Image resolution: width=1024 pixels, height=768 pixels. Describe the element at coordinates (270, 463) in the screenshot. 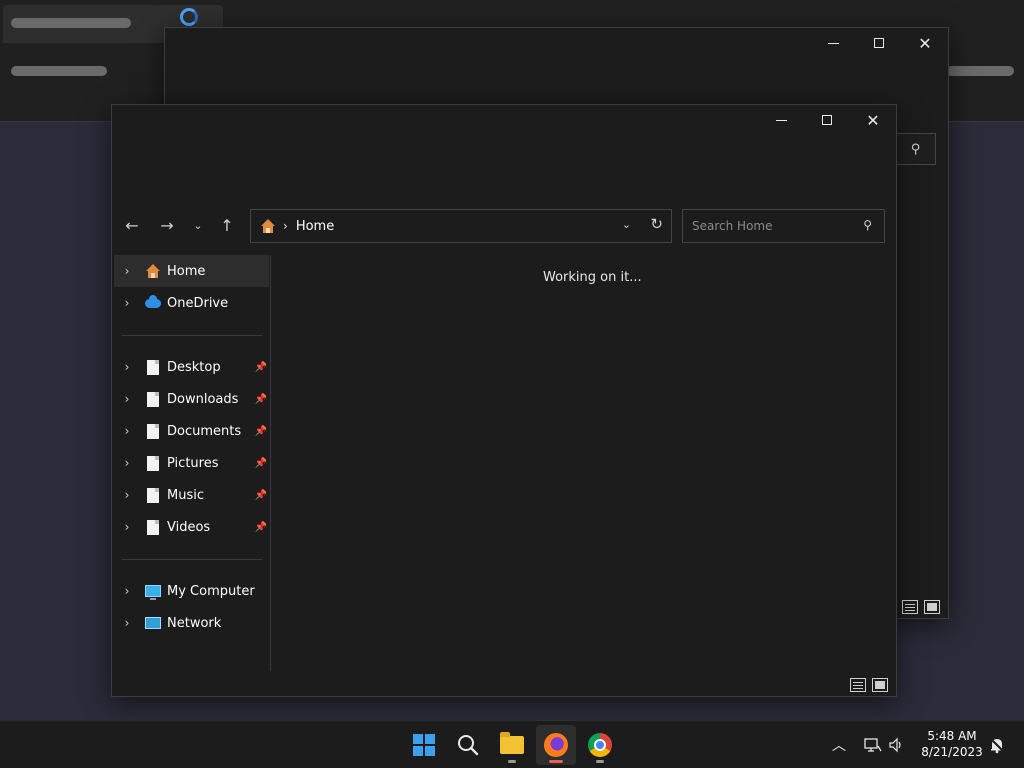

I see `pane-splitter` at that location.